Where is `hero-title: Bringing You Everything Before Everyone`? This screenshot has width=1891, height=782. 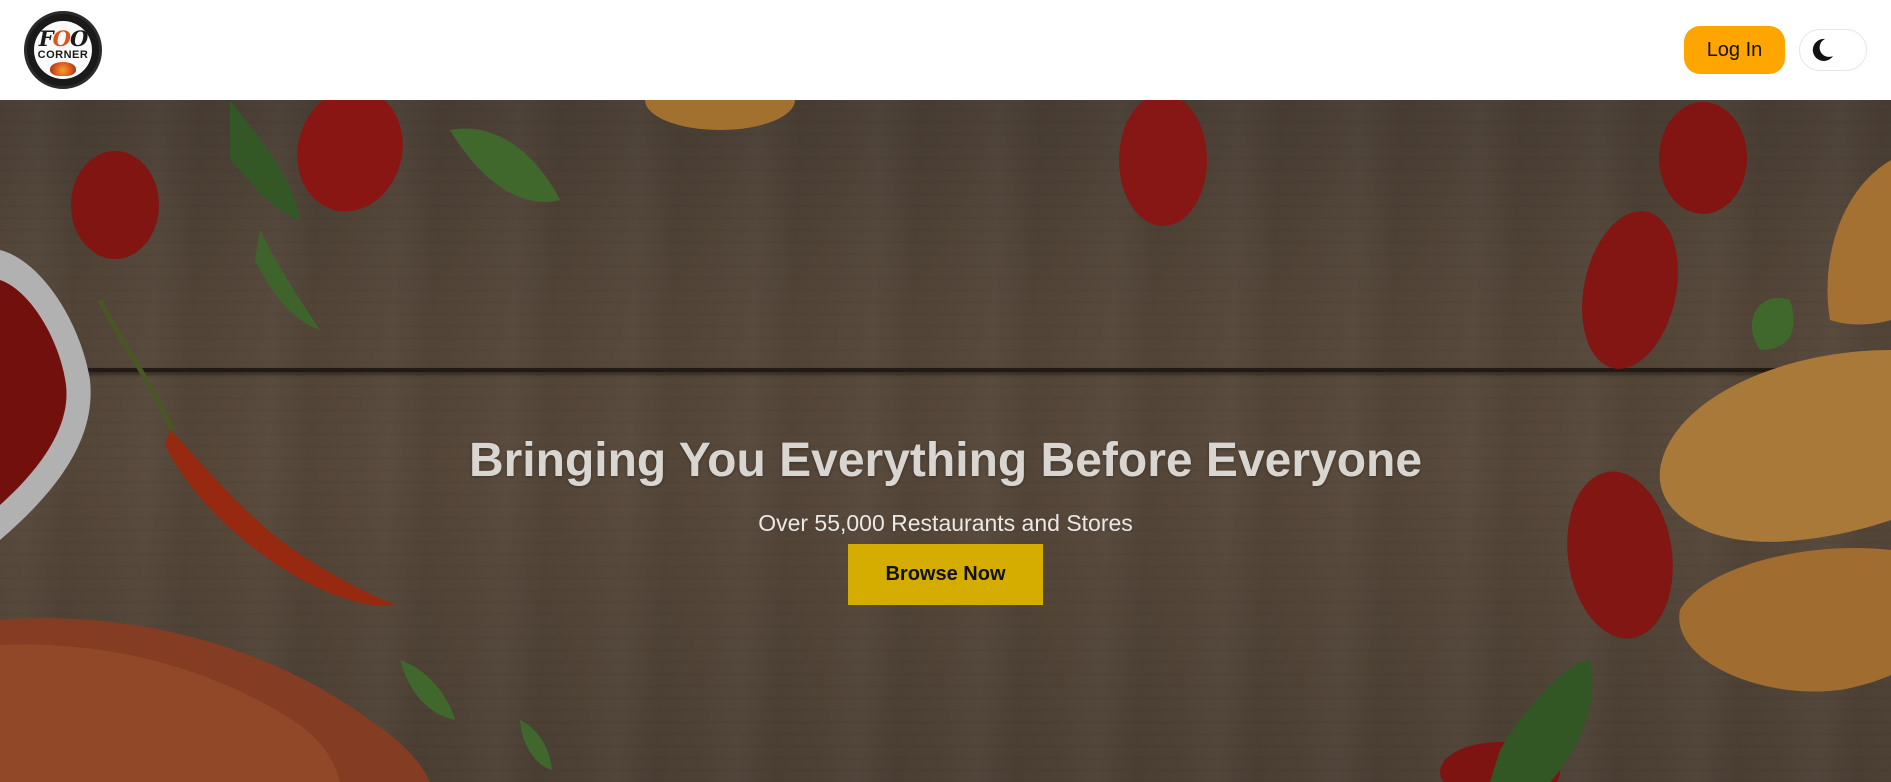 hero-title: Bringing You Everything Before Everyone is located at coordinates (945, 460).